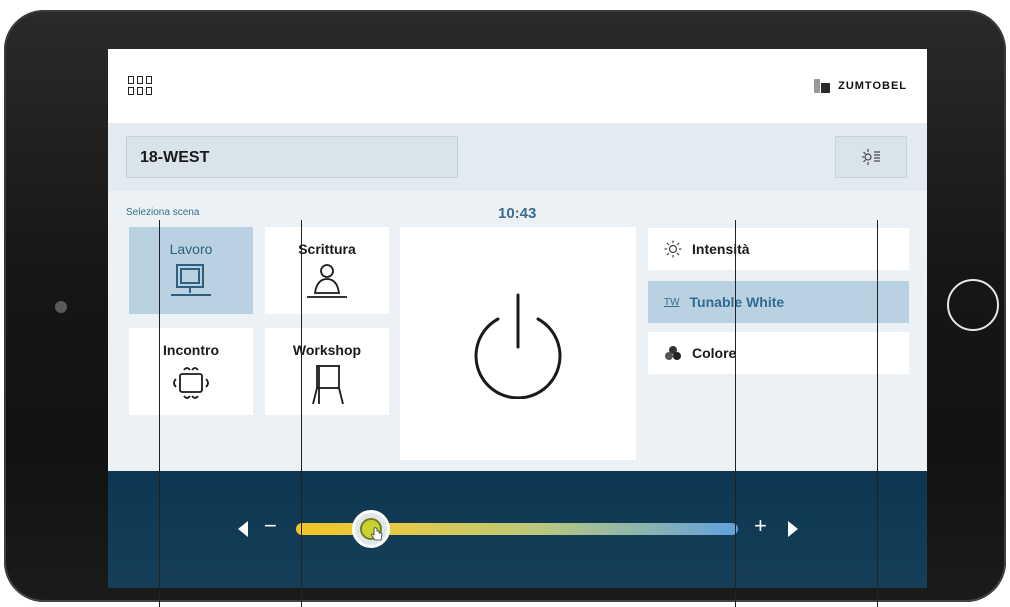 The image size is (1010, 607). What do you see at coordinates (714, 353) in the screenshot?
I see `mode-label: Colore` at bounding box center [714, 353].